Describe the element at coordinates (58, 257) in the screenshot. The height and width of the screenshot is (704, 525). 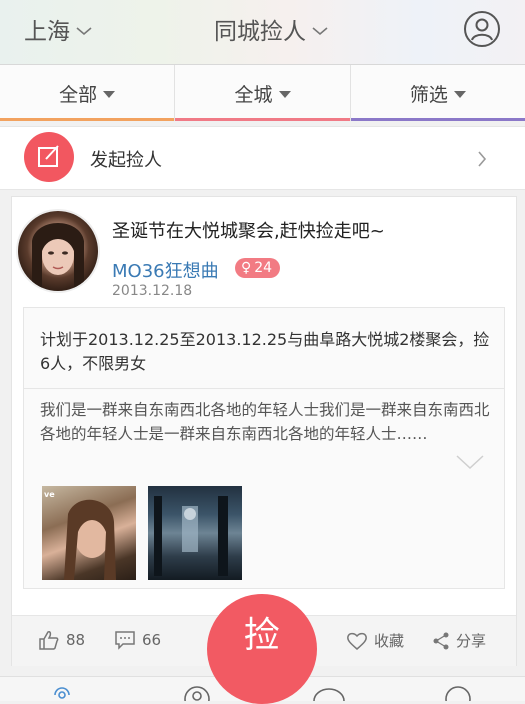
I see `avatar-image` at that location.